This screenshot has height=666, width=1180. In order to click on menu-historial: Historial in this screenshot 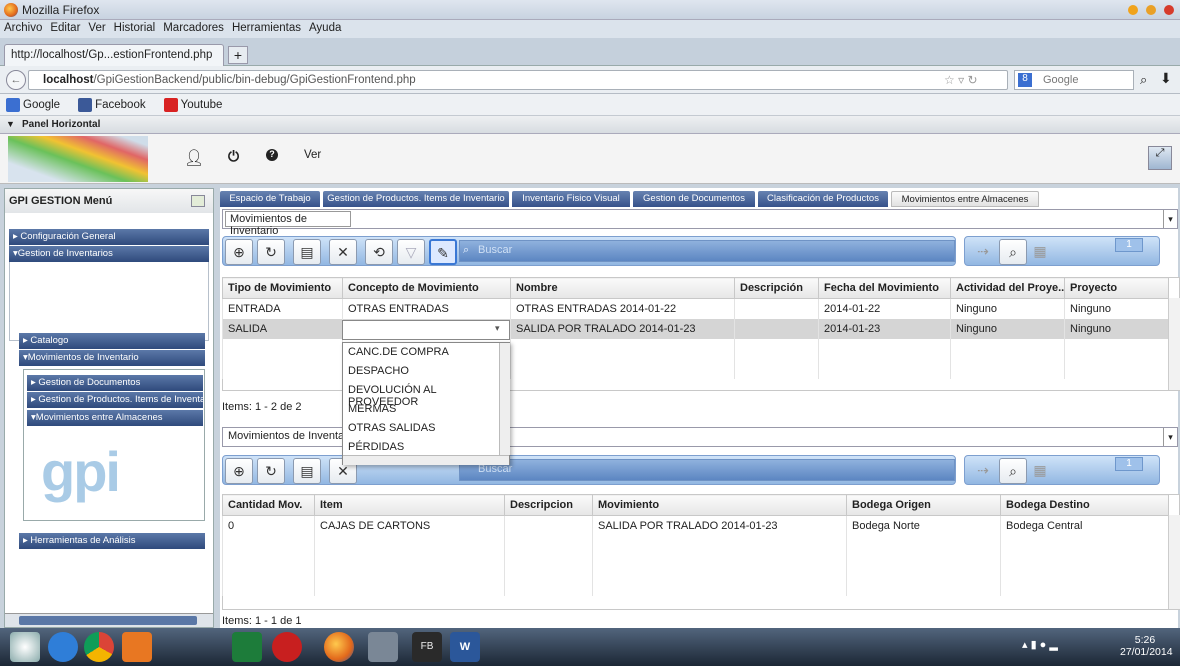, I will do `click(135, 28)`.